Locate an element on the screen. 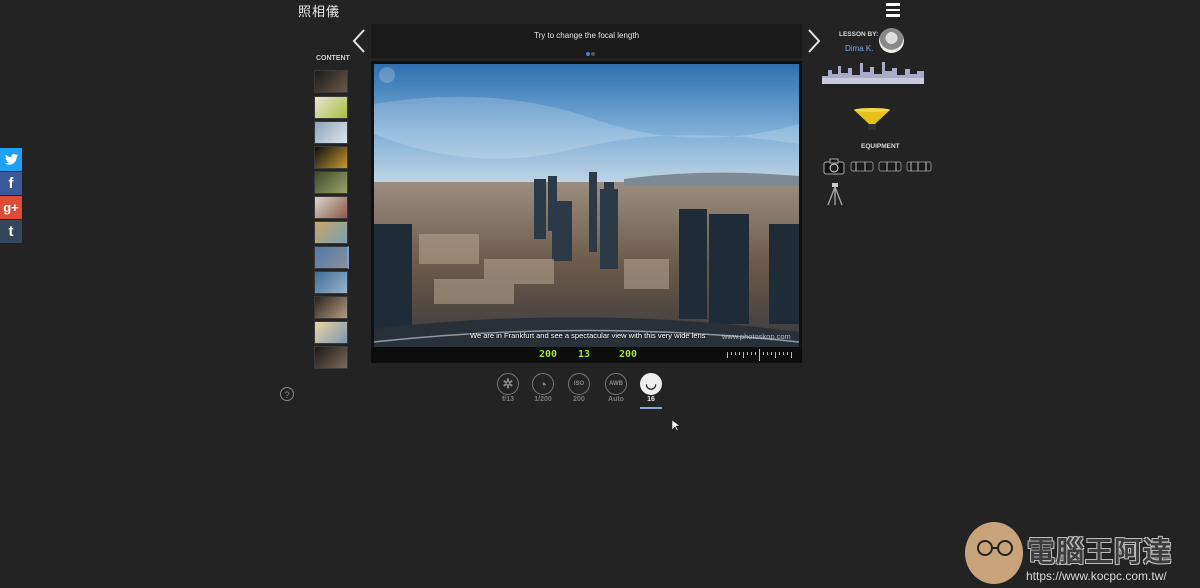 The width and height of the screenshot is (1200, 588). content-label: CONTENT is located at coordinates (333, 58).